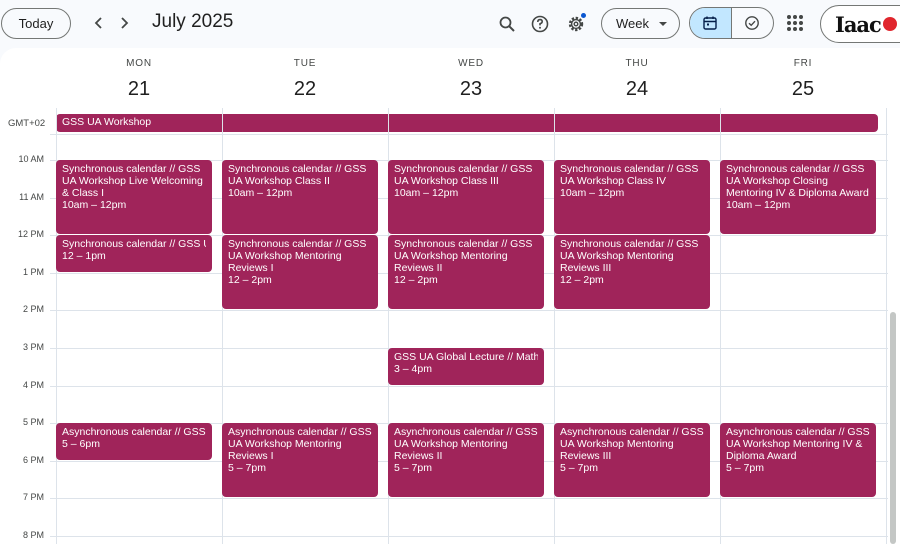 This screenshot has height=544, width=900. What do you see at coordinates (507, 24) in the screenshot?
I see `search-icon` at bounding box center [507, 24].